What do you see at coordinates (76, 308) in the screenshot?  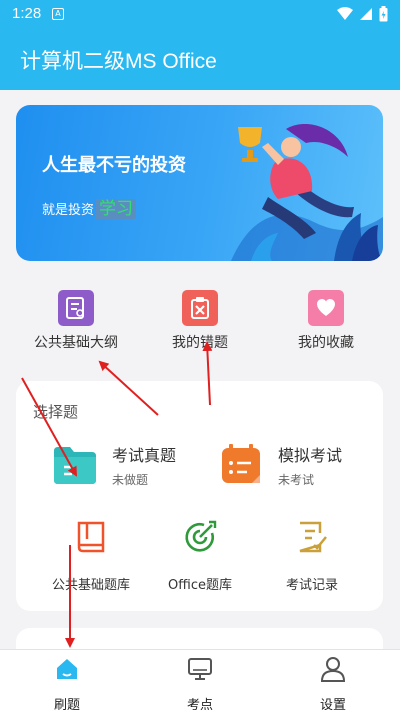 I see `syllabus-icon` at bounding box center [76, 308].